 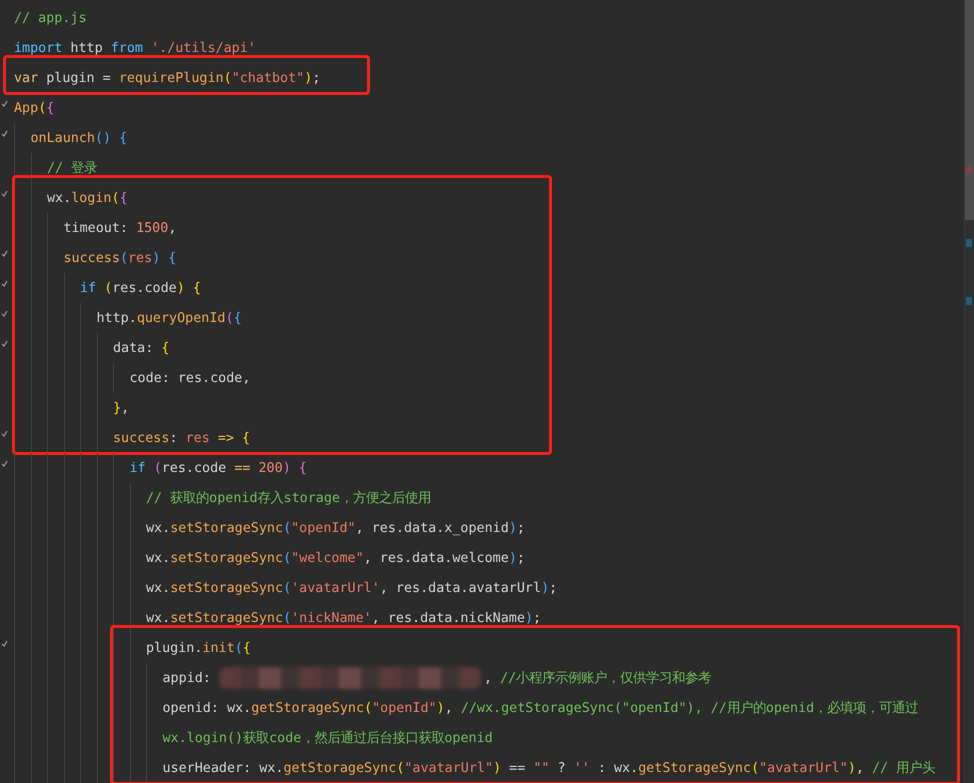 What do you see at coordinates (969, 391) in the screenshot?
I see `scrollbar` at bounding box center [969, 391].